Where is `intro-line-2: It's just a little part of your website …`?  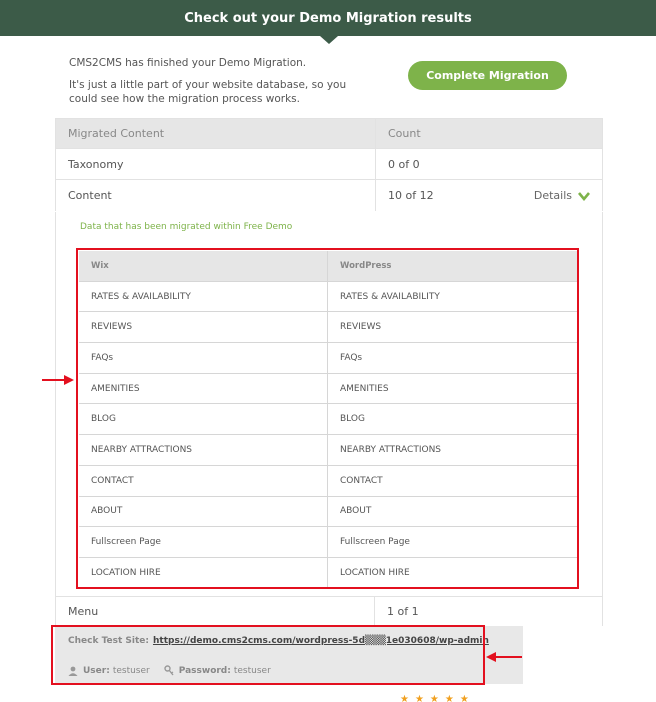
intro-line-2: It's just a little part of your website … is located at coordinates (208, 92).